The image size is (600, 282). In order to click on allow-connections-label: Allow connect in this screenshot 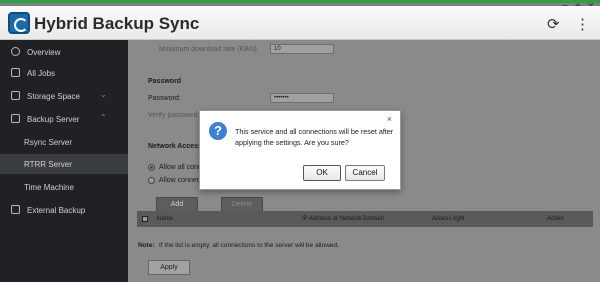, I will do `click(181, 180)`.